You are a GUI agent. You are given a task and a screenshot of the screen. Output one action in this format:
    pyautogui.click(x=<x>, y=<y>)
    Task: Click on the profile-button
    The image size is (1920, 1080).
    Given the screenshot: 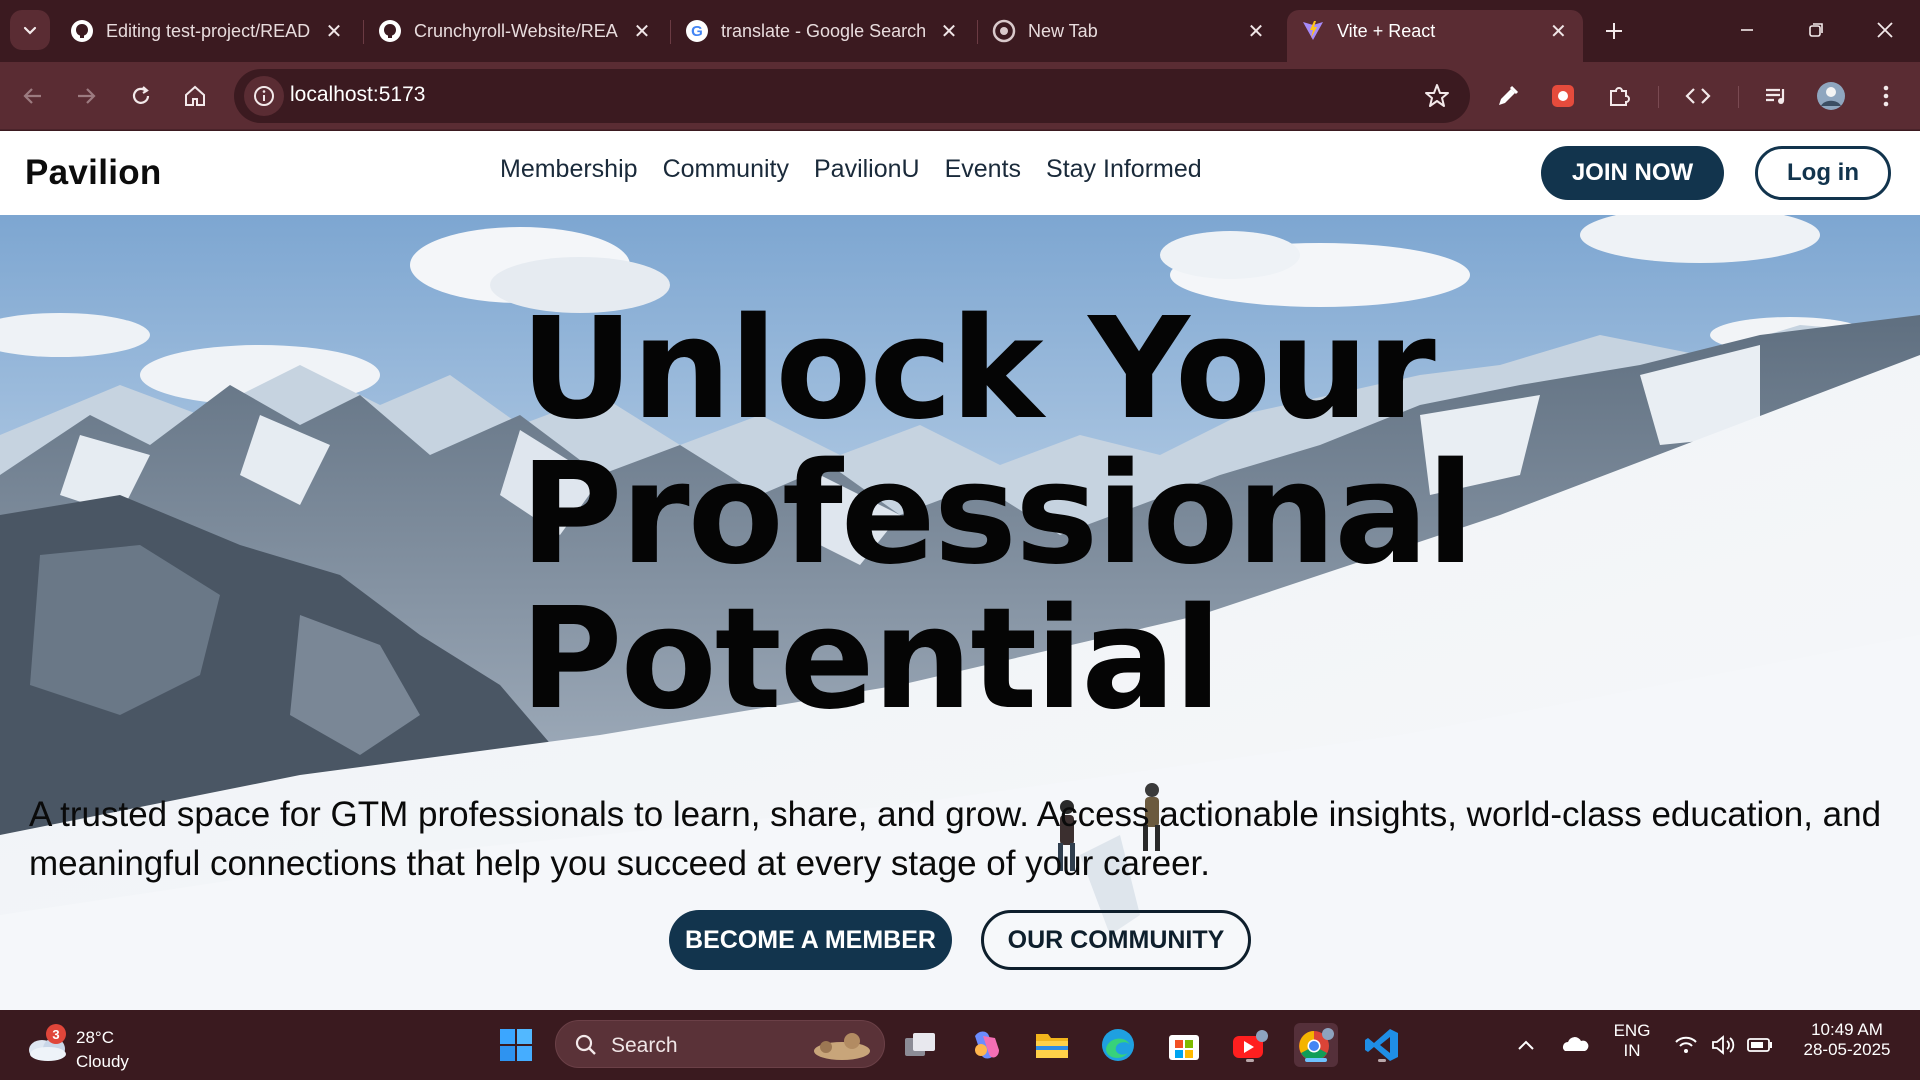 What is the action you would take?
    pyautogui.click(x=1831, y=96)
    